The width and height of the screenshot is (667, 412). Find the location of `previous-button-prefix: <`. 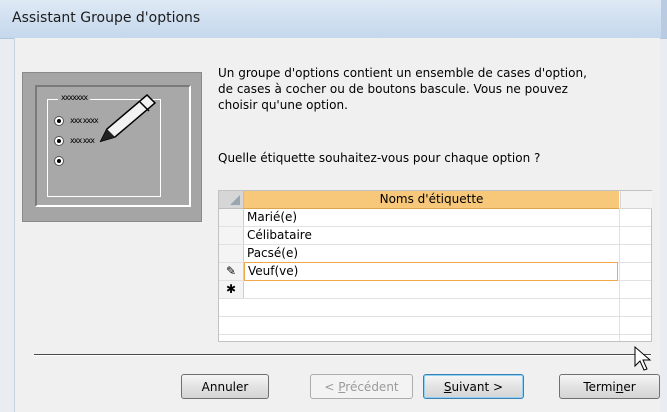

previous-button-prefix: < is located at coordinates (331, 387).